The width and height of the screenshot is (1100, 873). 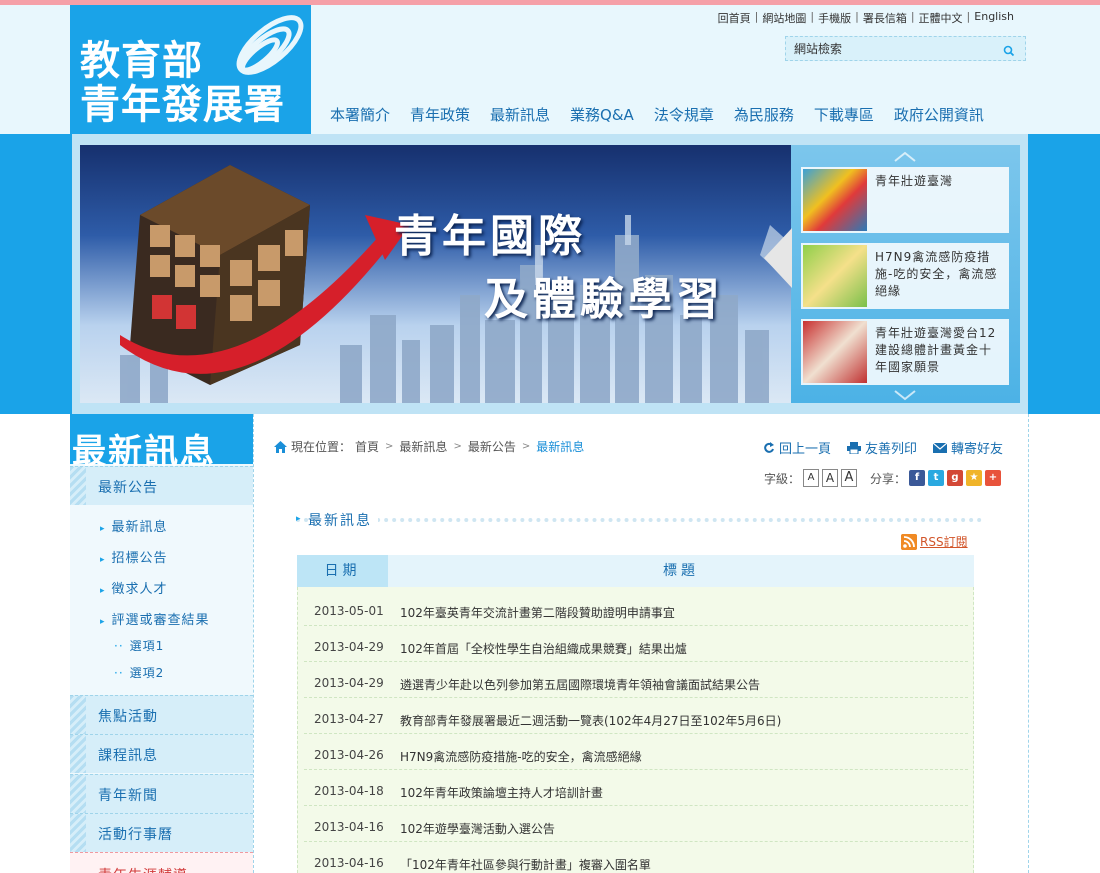 What do you see at coordinates (537, 612) in the screenshot?
I see `row-title-link: 102年臺英青年交流計畫第二階段贊助證明申請事宜` at bounding box center [537, 612].